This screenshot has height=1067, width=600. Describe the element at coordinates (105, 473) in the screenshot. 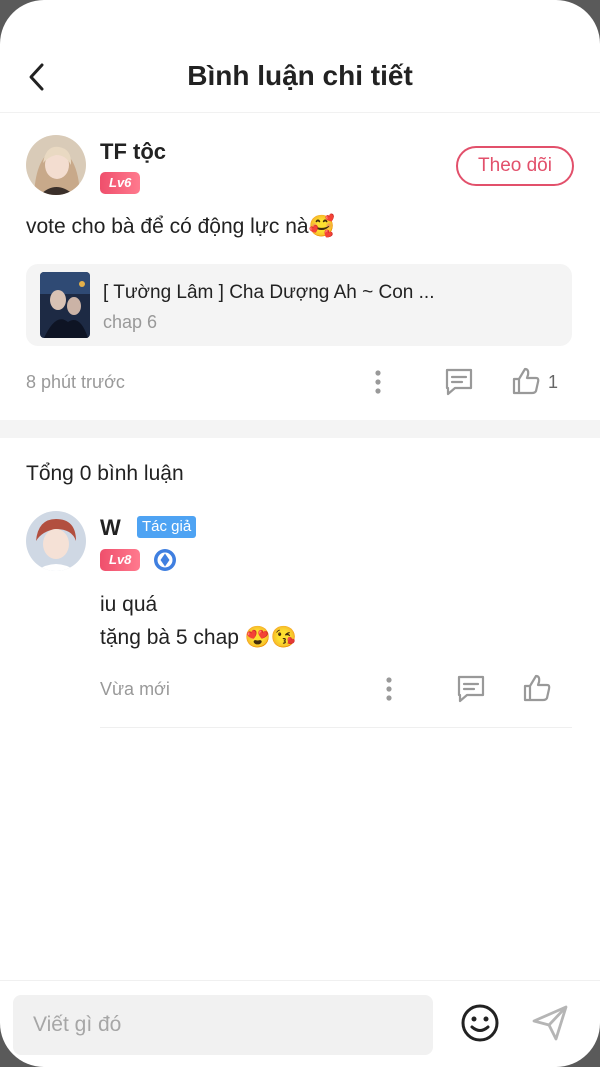

I see `total-comments-label: Tổng 0 bình luận` at that location.